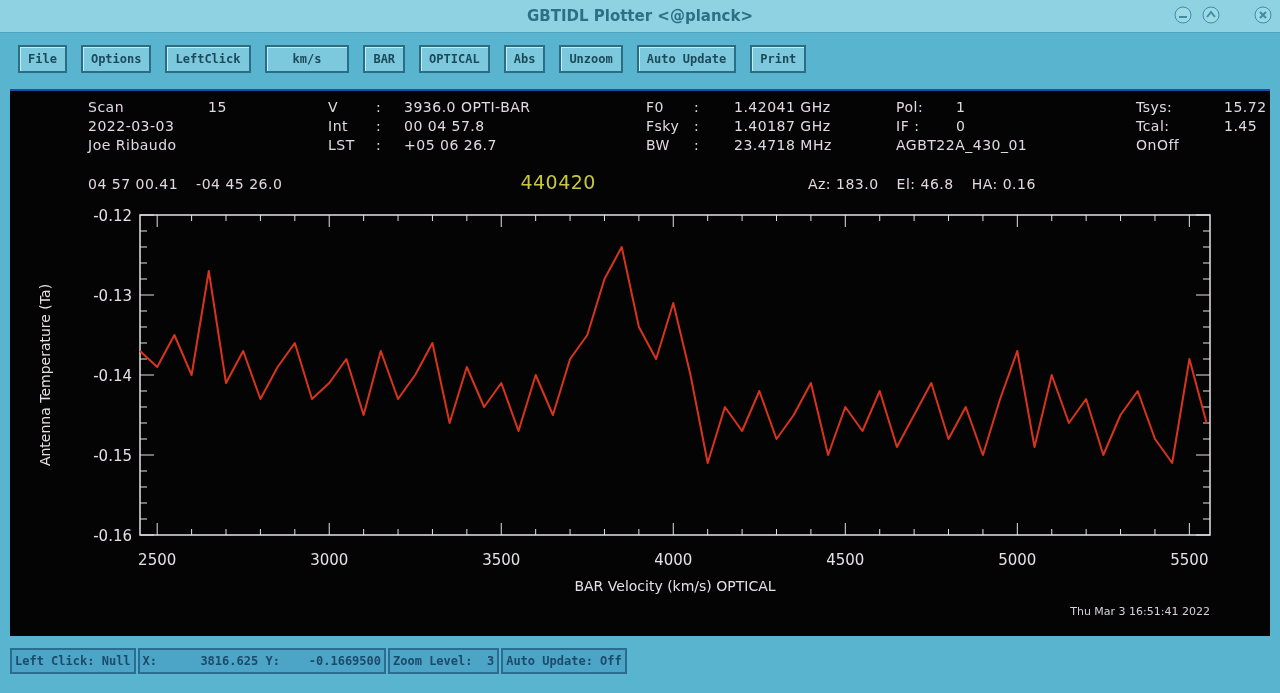 The height and width of the screenshot is (693, 1280). Describe the element at coordinates (116, 59) in the screenshot. I see `toolbar-button: Options` at that location.